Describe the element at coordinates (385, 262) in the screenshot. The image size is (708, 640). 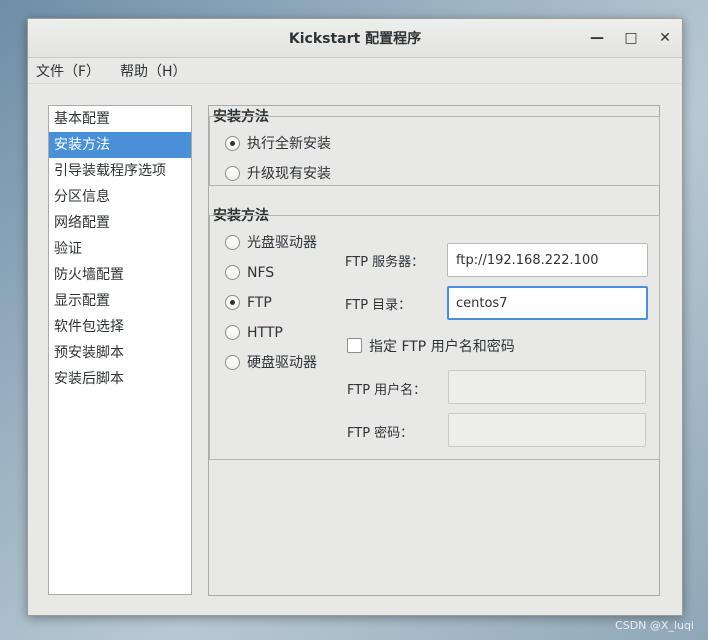
I see `ftp-server-label: FTP 服务器：` at that location.